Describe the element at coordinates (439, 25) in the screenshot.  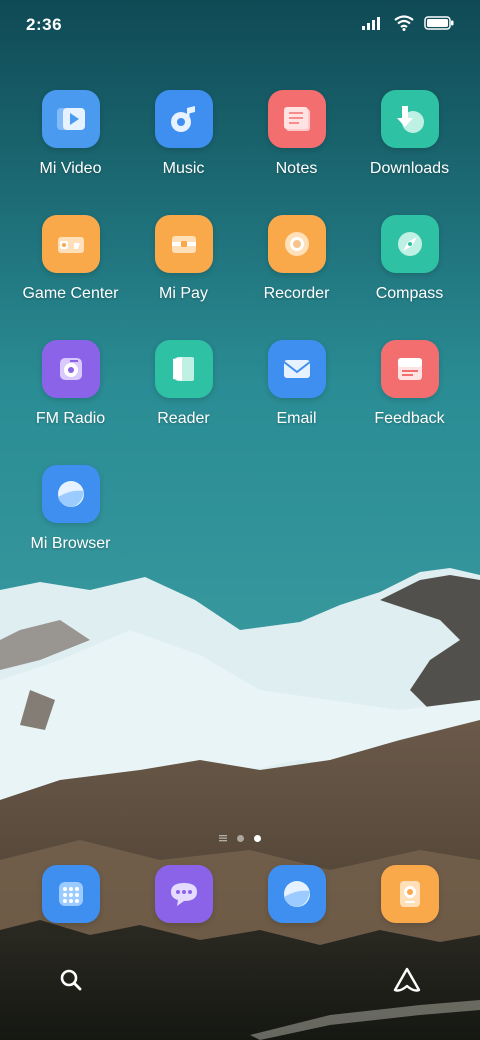
I see `battery-icon` at that location.